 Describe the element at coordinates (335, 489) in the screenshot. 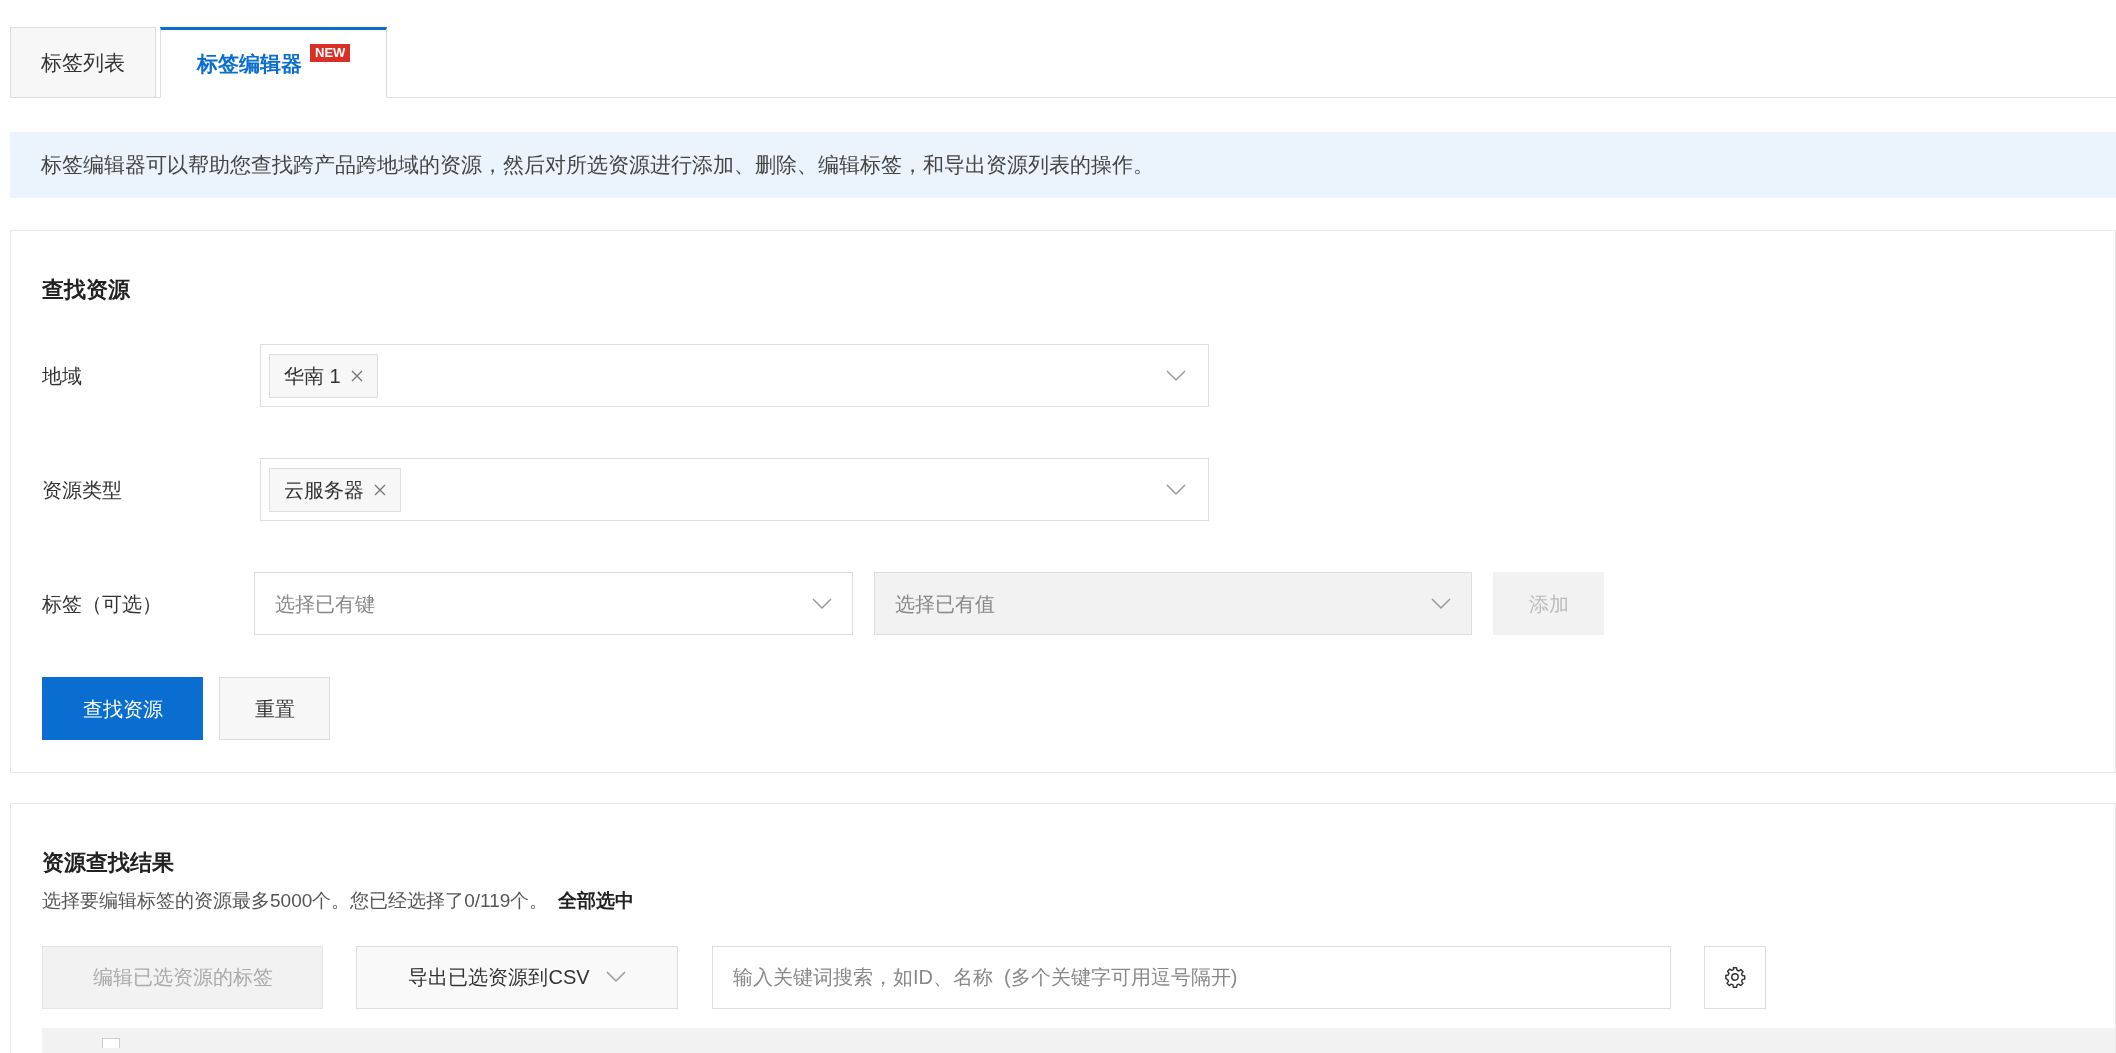

I see `selected-tag: 云服务器` at that location.